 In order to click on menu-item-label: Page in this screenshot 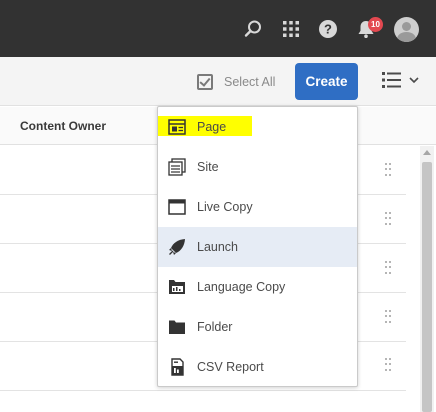, I will do `click(212, 127)`.